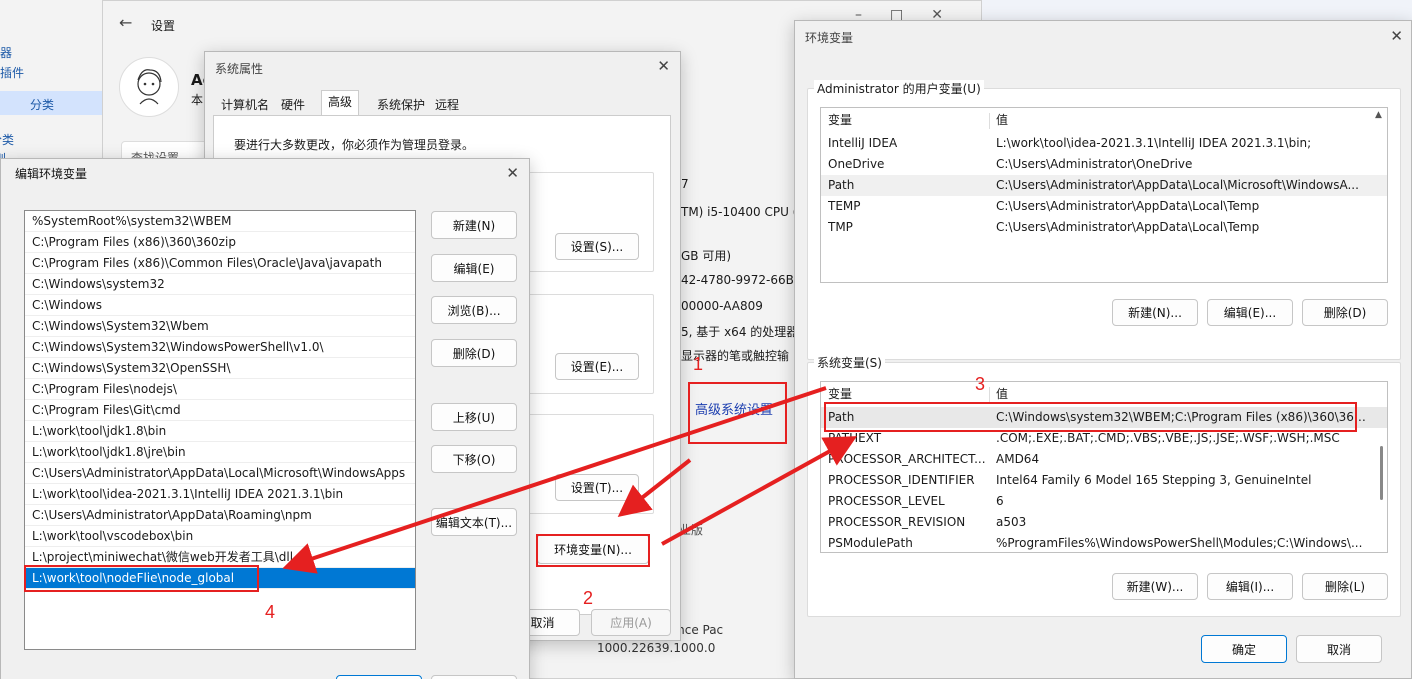 Image resolution: width=1412 pixels, height=679 pixels. What do you see at coordinates (737, 280) in the screenshot?
I see `info-line: 42-4780-9972-66B` at bounding box center [737, 280].